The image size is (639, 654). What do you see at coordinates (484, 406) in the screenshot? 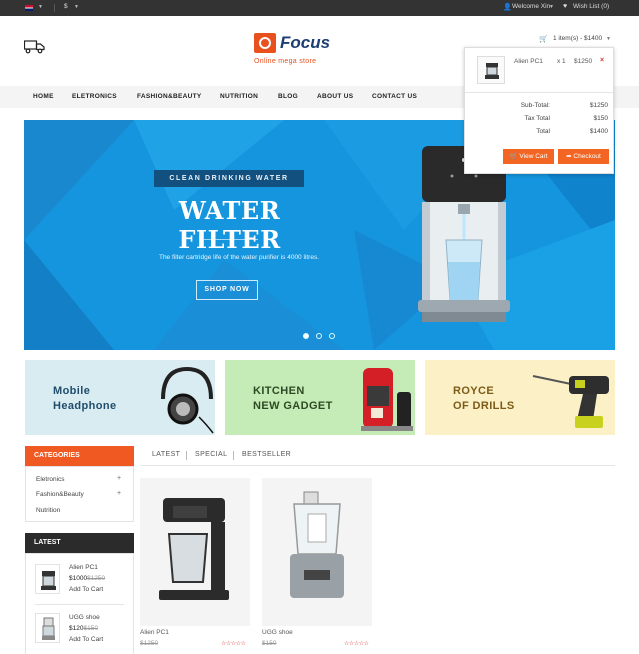
I see `banner-line: OF DRILLS` at bounding box center [484, 406].